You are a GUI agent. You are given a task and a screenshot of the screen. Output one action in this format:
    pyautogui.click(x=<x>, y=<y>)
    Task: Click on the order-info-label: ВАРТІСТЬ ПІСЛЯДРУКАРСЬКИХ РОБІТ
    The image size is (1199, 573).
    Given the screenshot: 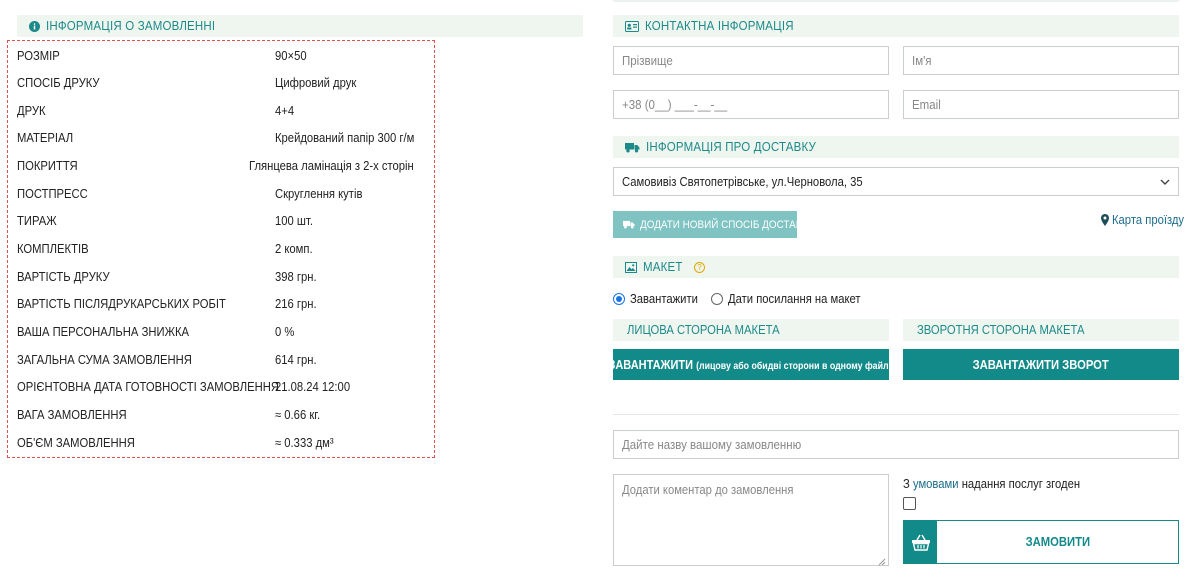 What is the action you would take?
    pyautogui.click(x=146, y=304)
    